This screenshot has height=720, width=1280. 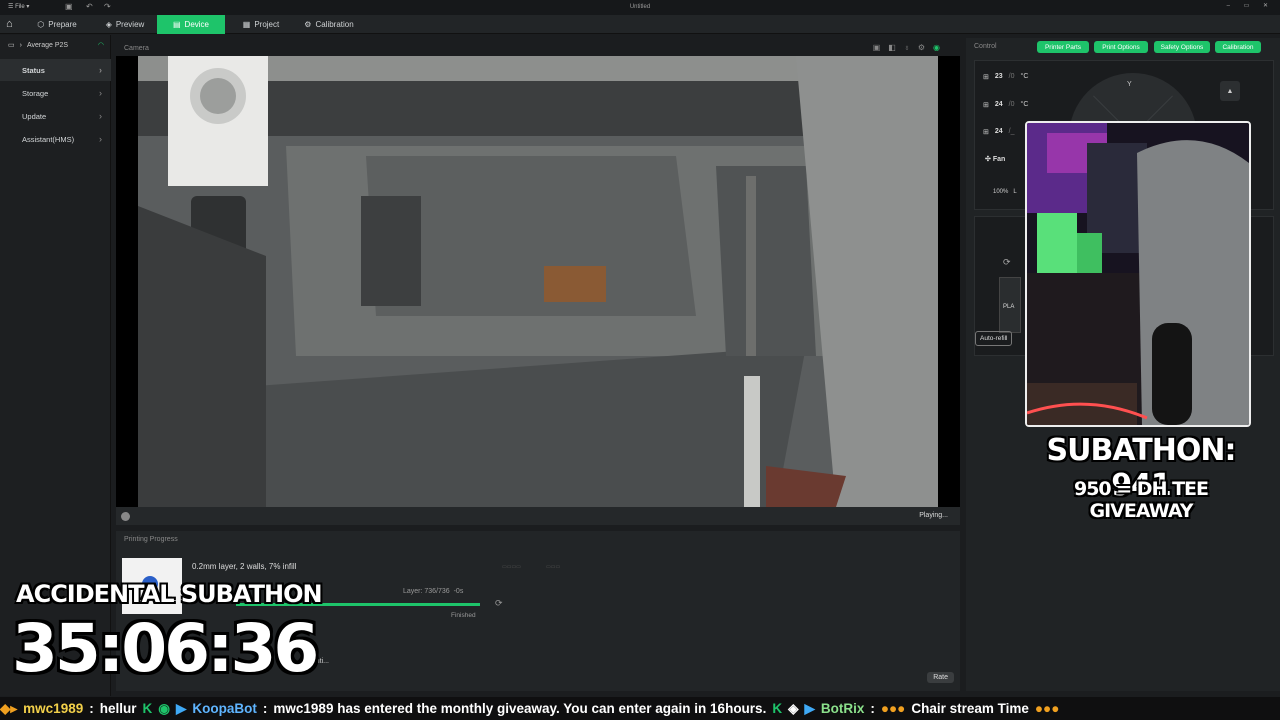 What do you see at coordinates (125, 516) in the screenshot?
I see `stop-icon` at bounding box center [125, 516].